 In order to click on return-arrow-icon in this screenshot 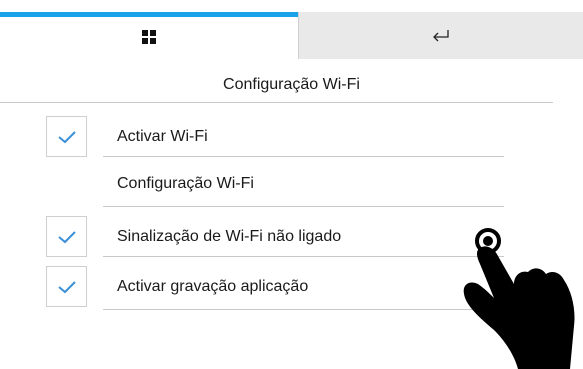, I will do `click(441, 36)`.